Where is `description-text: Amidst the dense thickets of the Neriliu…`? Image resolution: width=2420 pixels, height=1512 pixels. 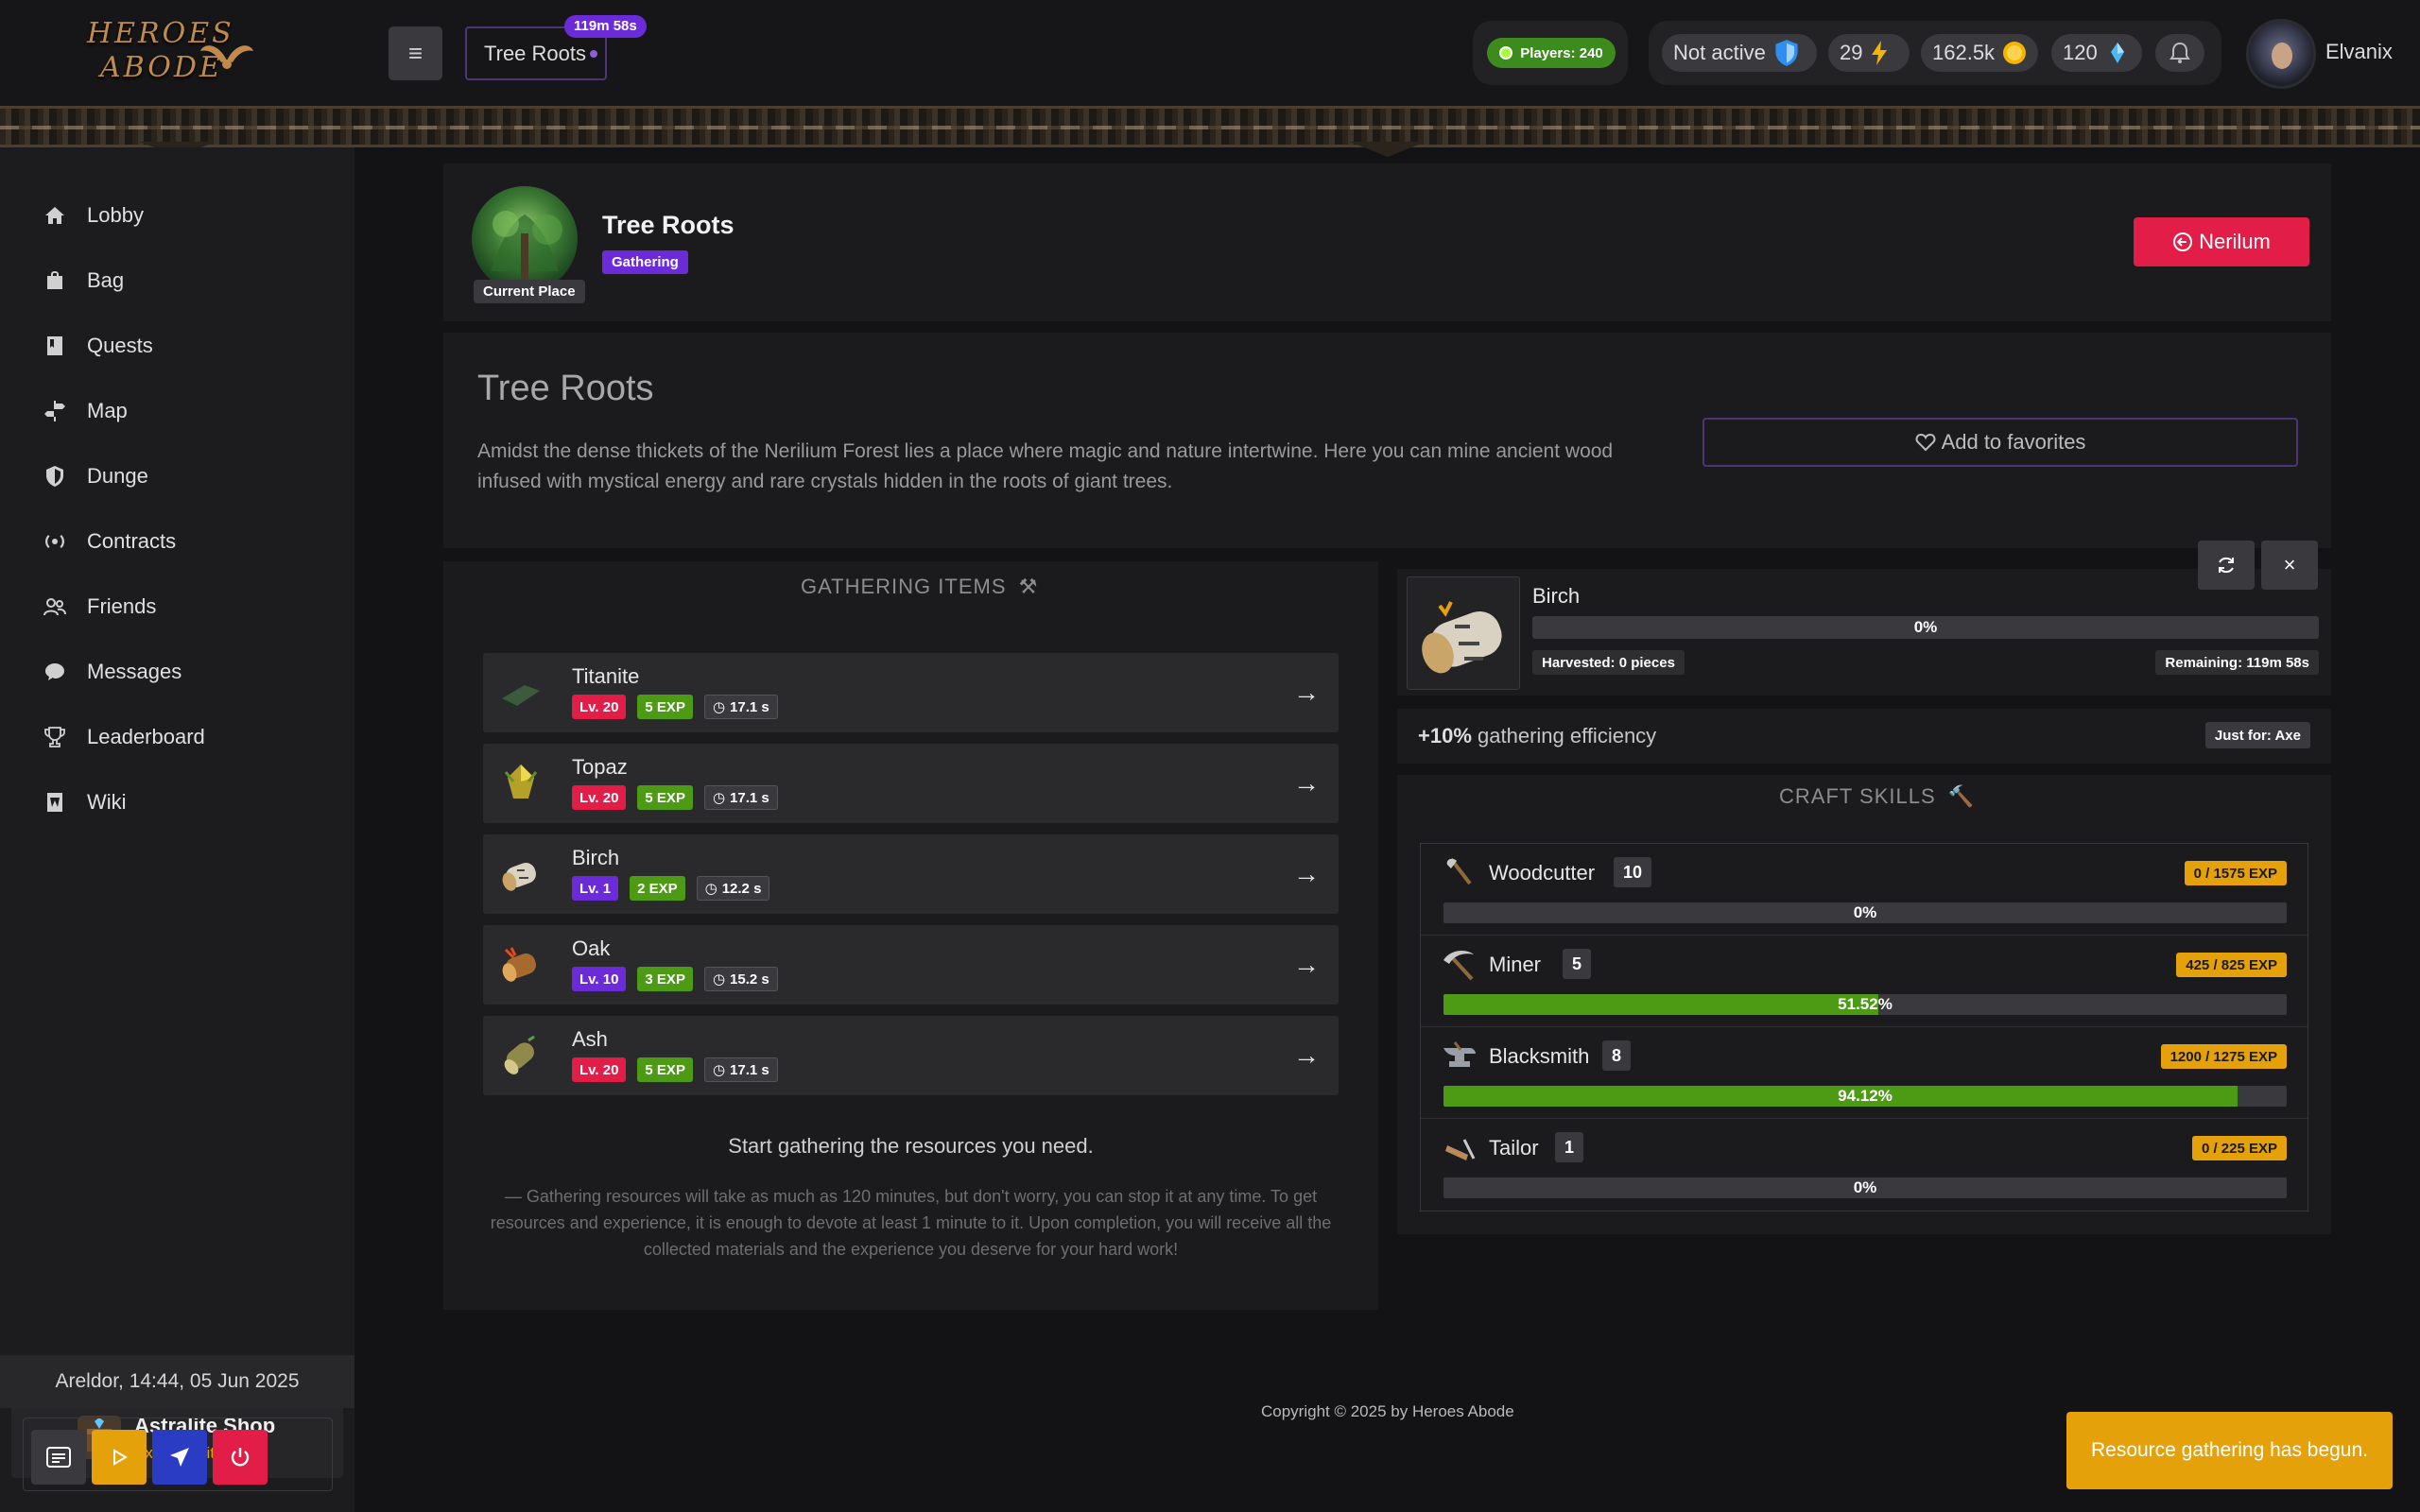
description-text: Amidst the dense thickets of the Neriliu… is located at coordinates (1046, 466).